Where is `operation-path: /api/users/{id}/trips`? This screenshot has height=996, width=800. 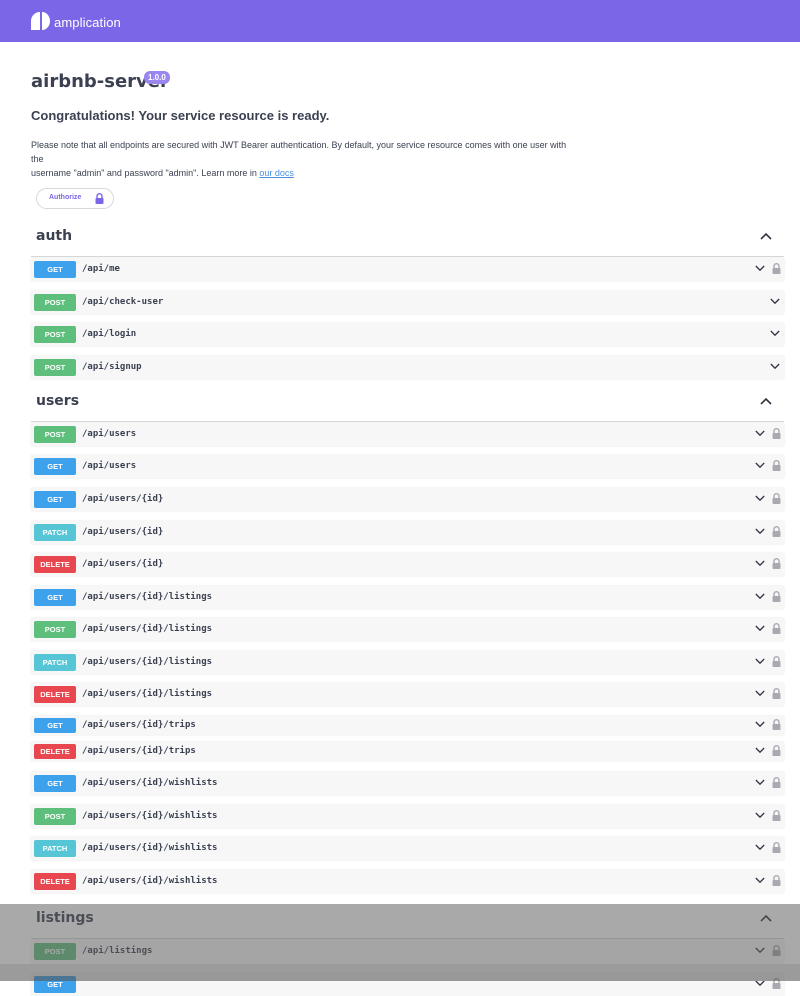 operation-path: /api/users/{id}/trips is located at coordinates (139, 725).